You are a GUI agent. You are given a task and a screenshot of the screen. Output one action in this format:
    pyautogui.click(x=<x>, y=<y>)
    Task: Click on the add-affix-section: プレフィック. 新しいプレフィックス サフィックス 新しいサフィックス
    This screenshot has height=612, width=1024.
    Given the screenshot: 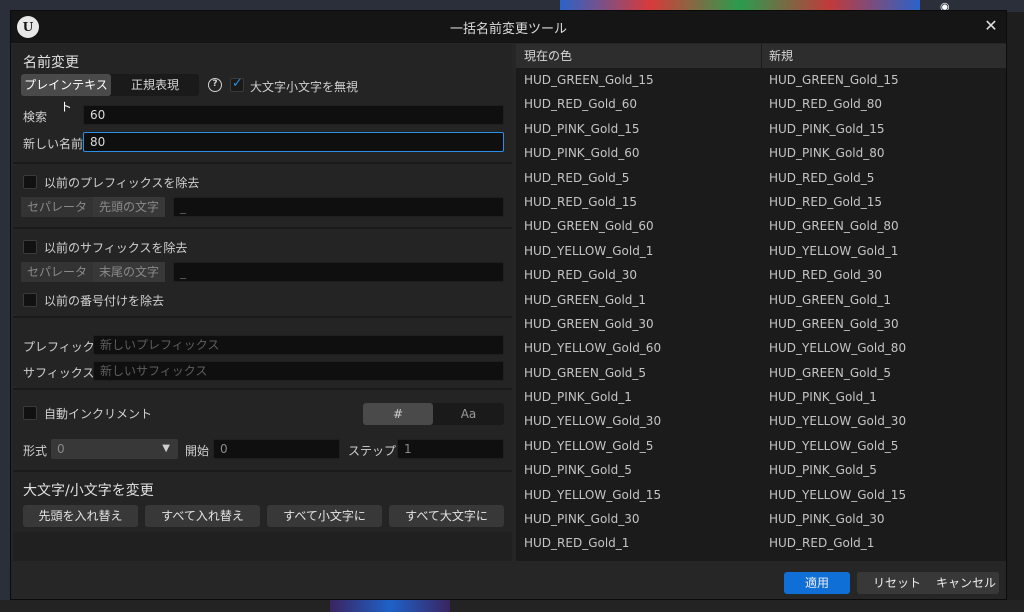 What is the action you would take?
    pyautogui.click(x=262, y=353)
    